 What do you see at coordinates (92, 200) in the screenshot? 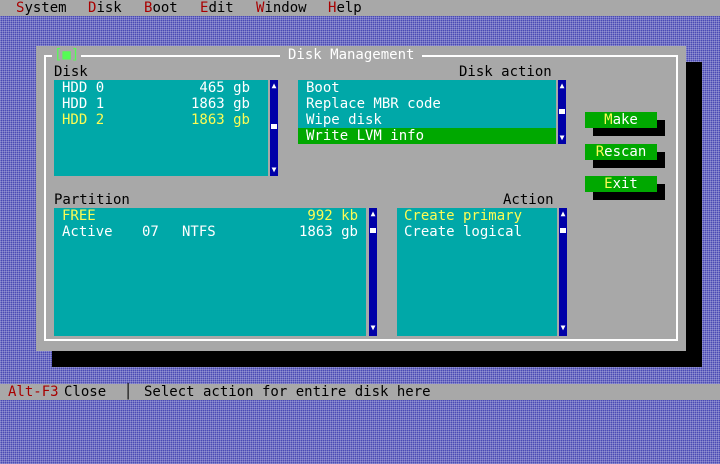
I see `partition-label: Partition` at bounding box center [92, 200].